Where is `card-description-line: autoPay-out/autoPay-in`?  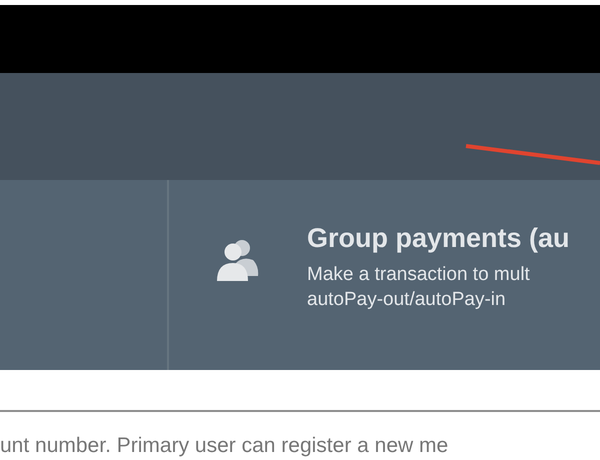 card-description-line: autoPay-out/autoPay-in is located at coordinates (407, 300).